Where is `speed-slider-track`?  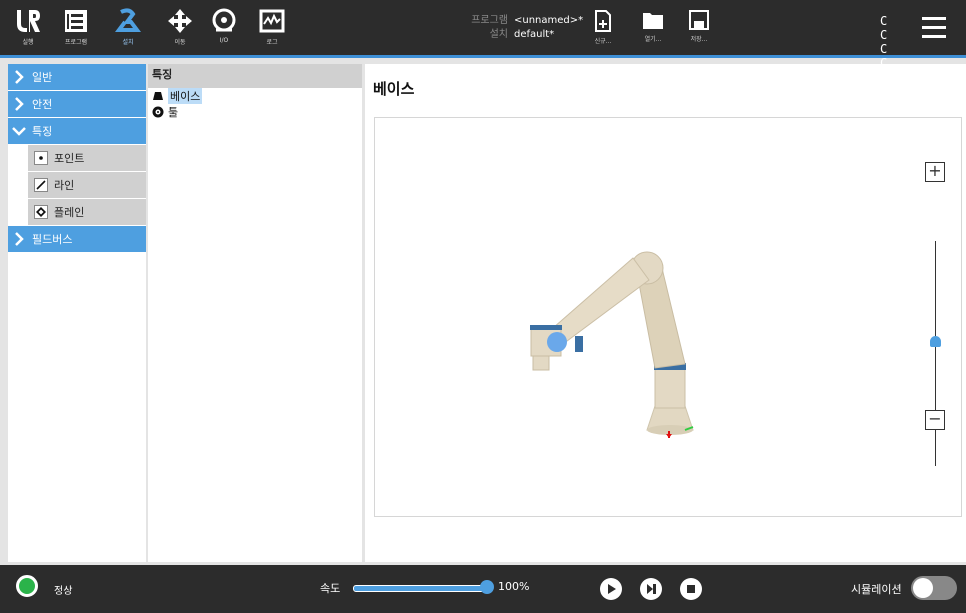
speed-slider-track is located at coordinates (421, 588).